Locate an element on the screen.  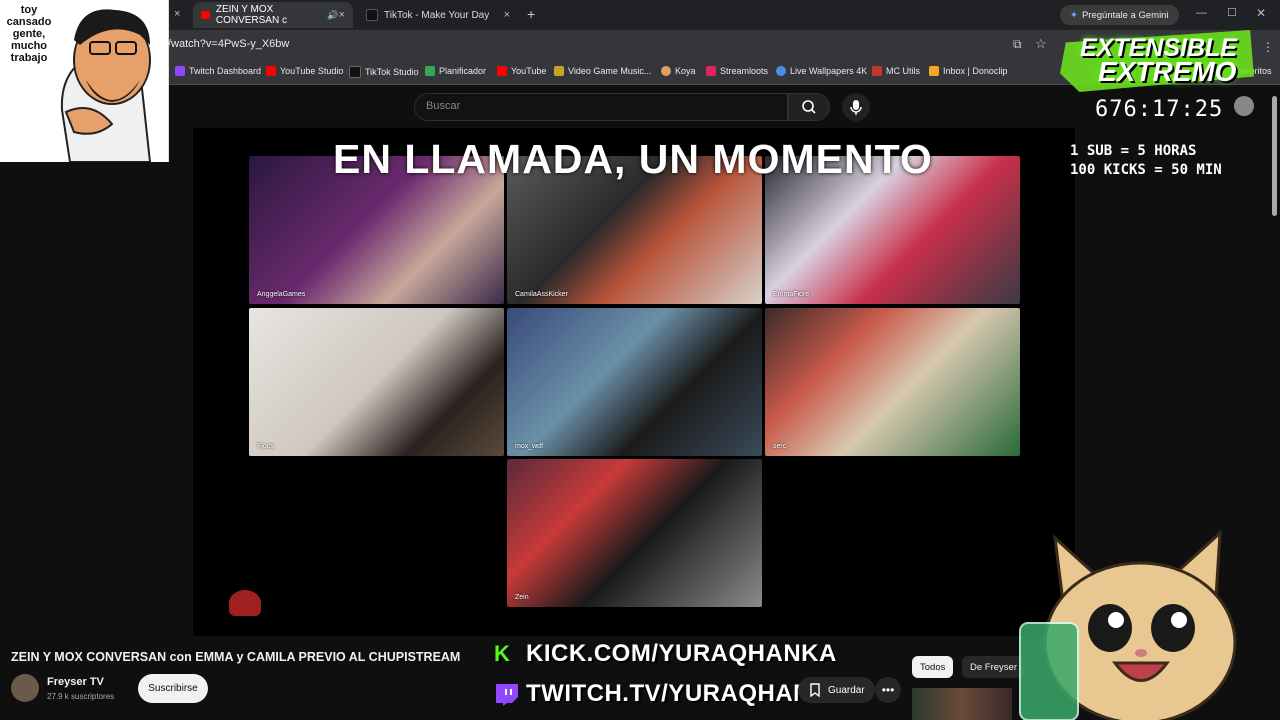
bookmark-twitch-dashboard: Twitch Dashboard is located at coordinates (218, 71).